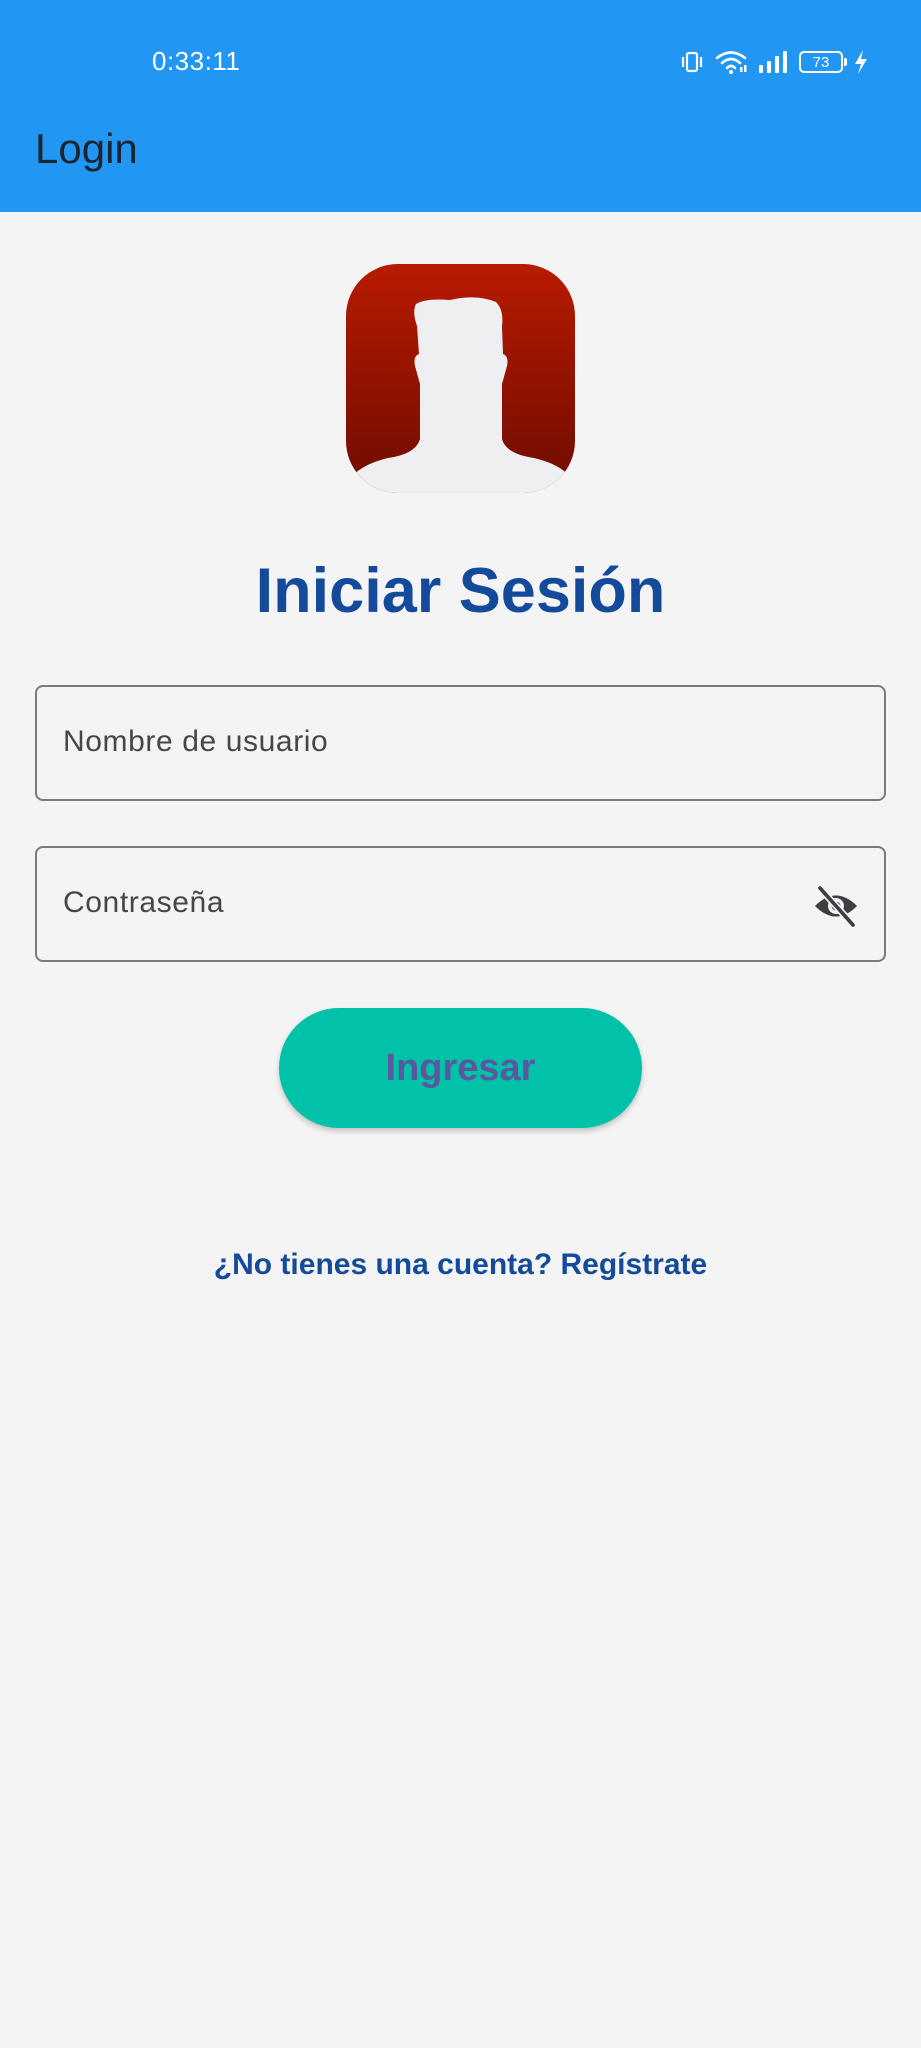  What do you see at coordinates (836, 906) in the screenshot?
I see `eye-off-icon` at bounding box center [836, 906].